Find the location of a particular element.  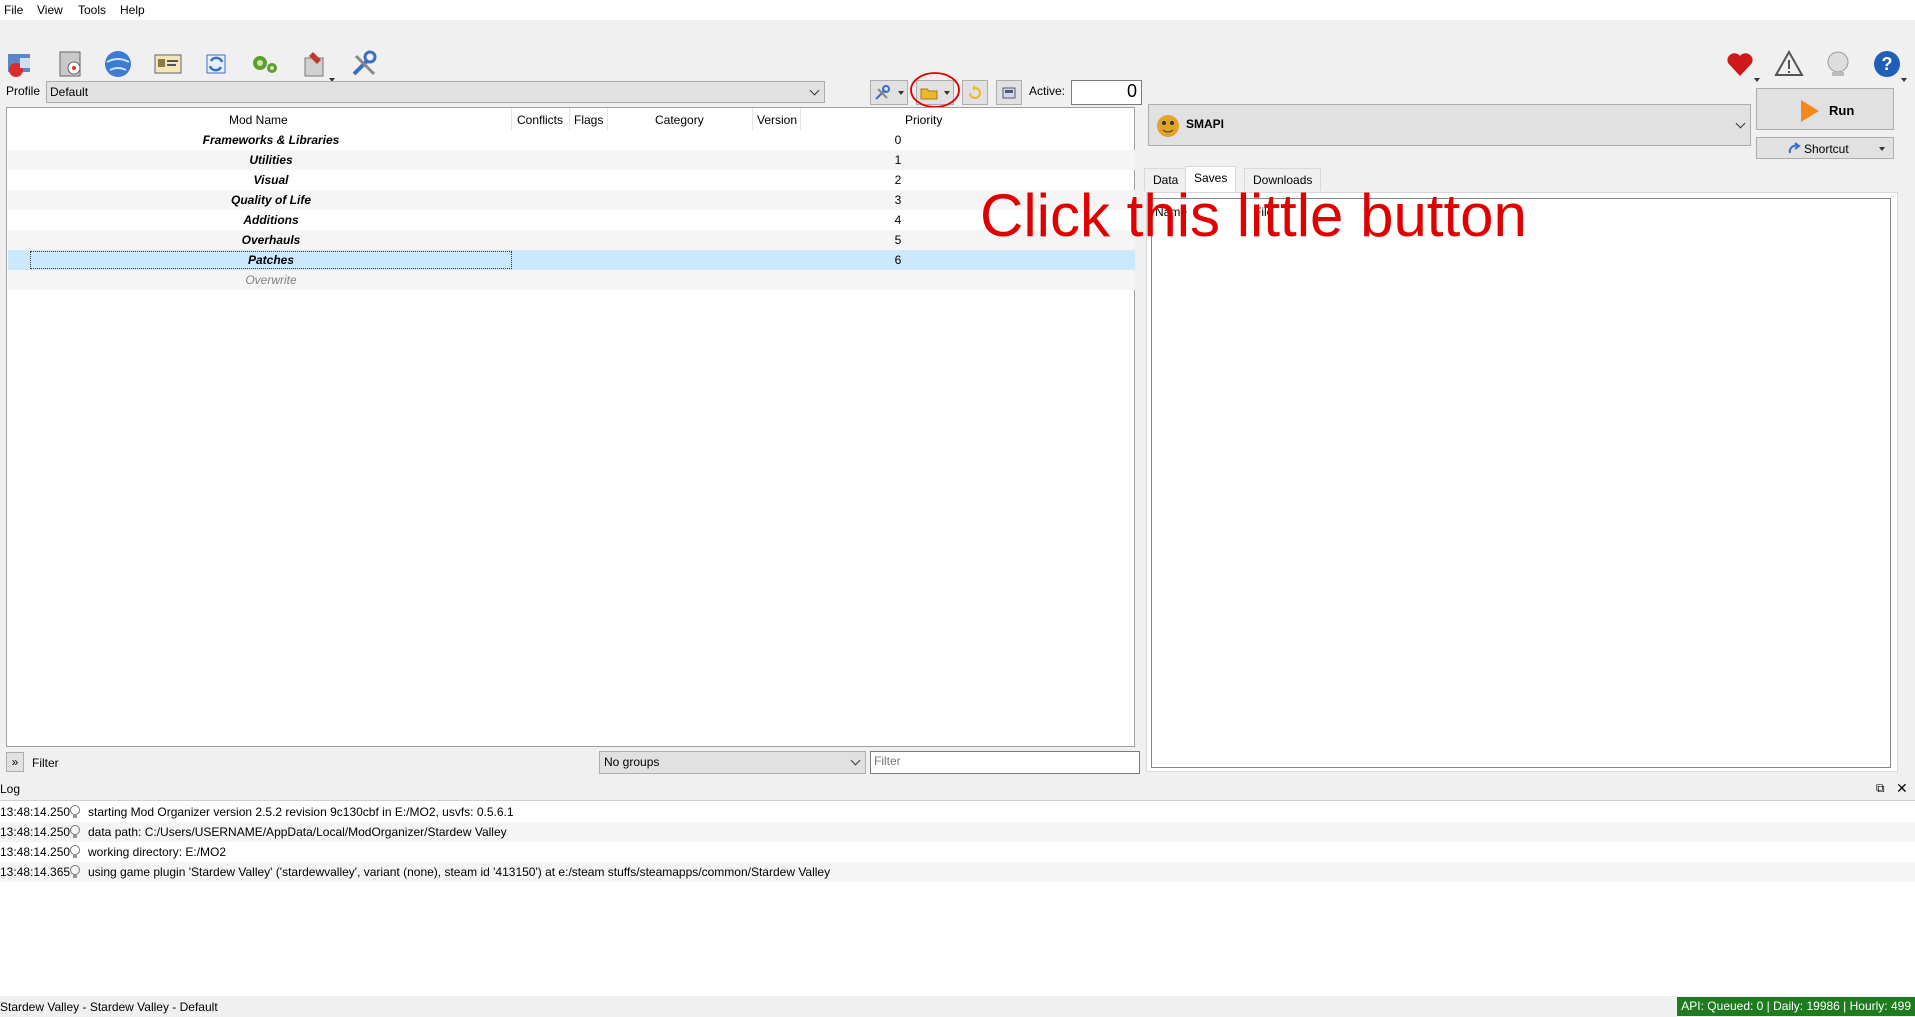

mod-priority: 1 is located at coordinates (898, 160).